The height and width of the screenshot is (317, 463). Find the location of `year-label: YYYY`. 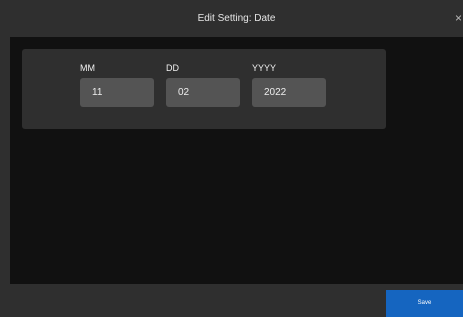

year-label: YYYY is located at coordinates (264, 68).